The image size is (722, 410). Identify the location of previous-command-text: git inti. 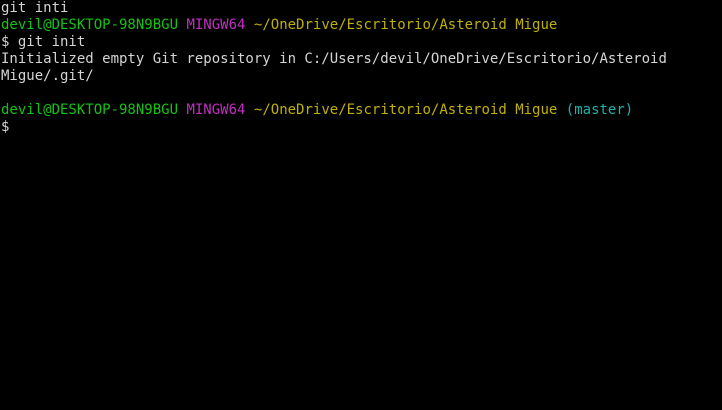
(35, 8).